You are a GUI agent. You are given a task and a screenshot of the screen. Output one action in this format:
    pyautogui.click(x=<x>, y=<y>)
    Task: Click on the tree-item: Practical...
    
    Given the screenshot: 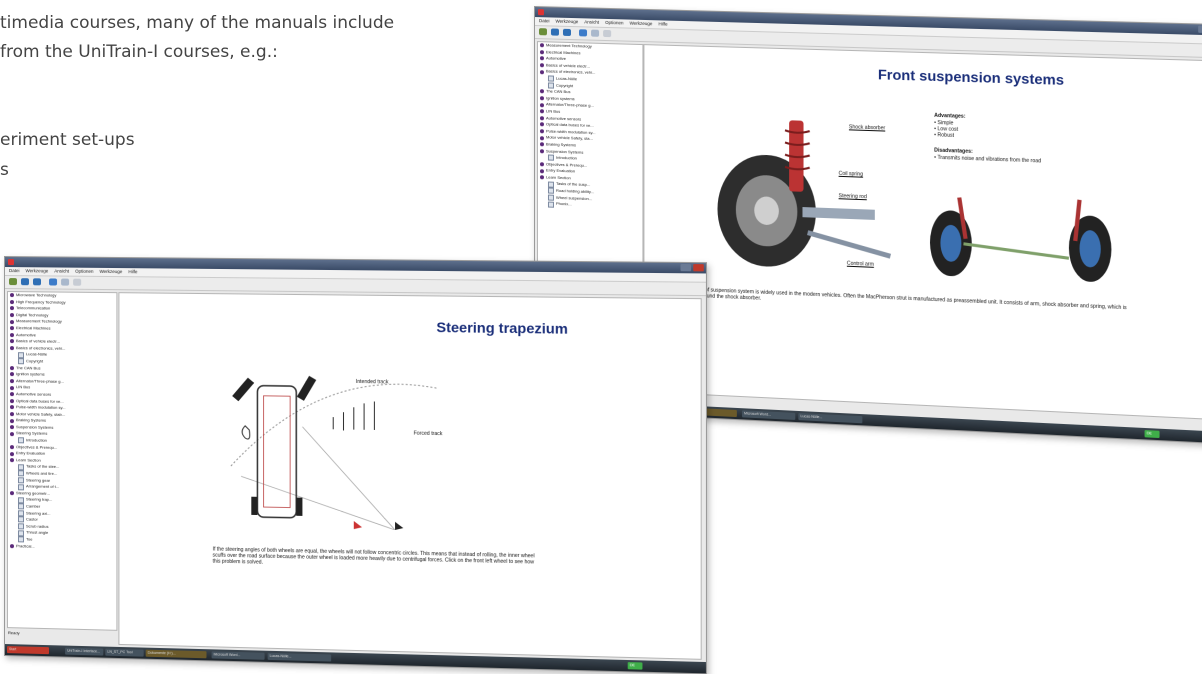 What is the action you would take?
    pyautogui.click(x=62, y=547)
    